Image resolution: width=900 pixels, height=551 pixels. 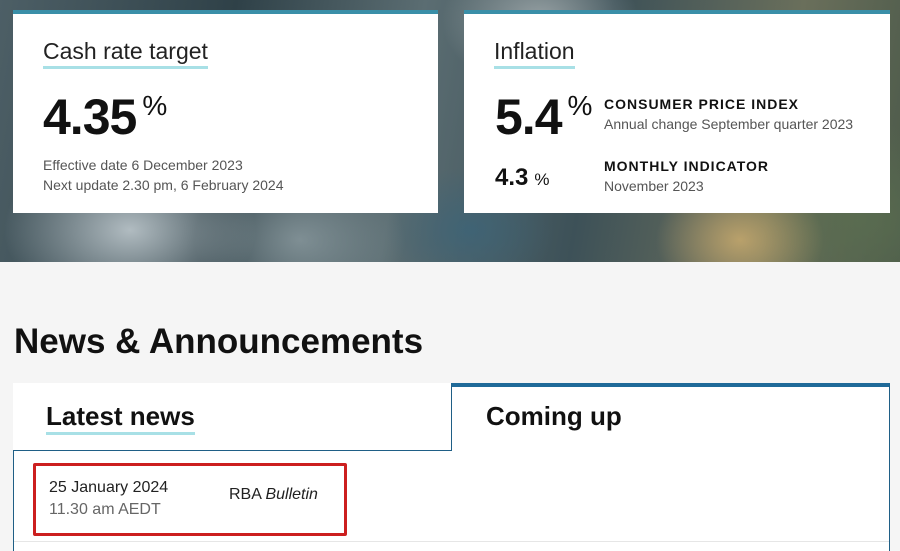 I want to click on cash-rate-value-group: 4.35%, so click(x=105, y=117).